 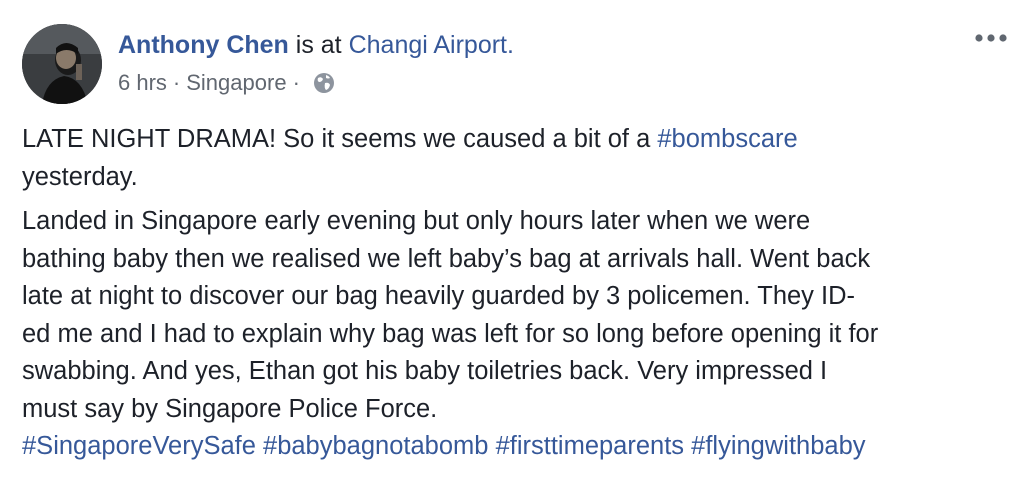 What do you see at coordinates (62, 64) in the screenshot?
I see `avatar` at bounding box center [62, 64].